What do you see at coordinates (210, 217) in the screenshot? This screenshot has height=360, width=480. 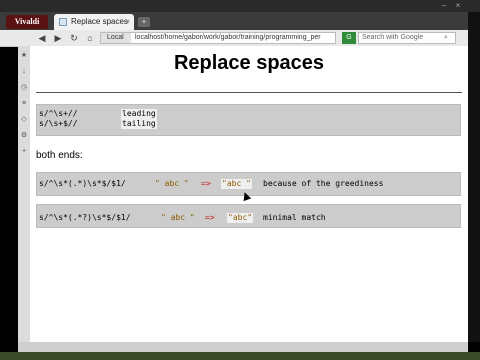 I see `code-minimal-arrow: =>` at bounding box center [210, 217].